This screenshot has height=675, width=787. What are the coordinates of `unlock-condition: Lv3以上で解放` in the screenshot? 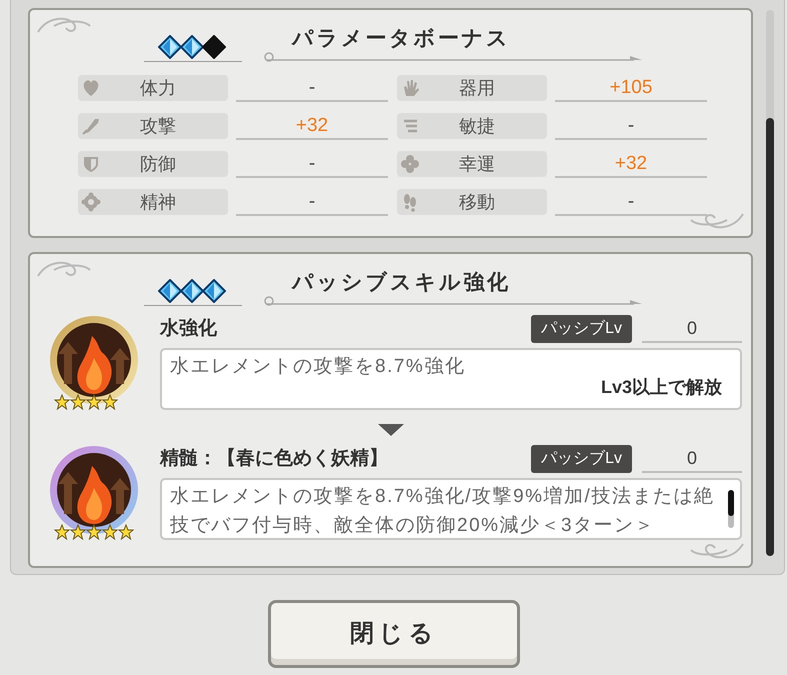 It's located at (661, 387).